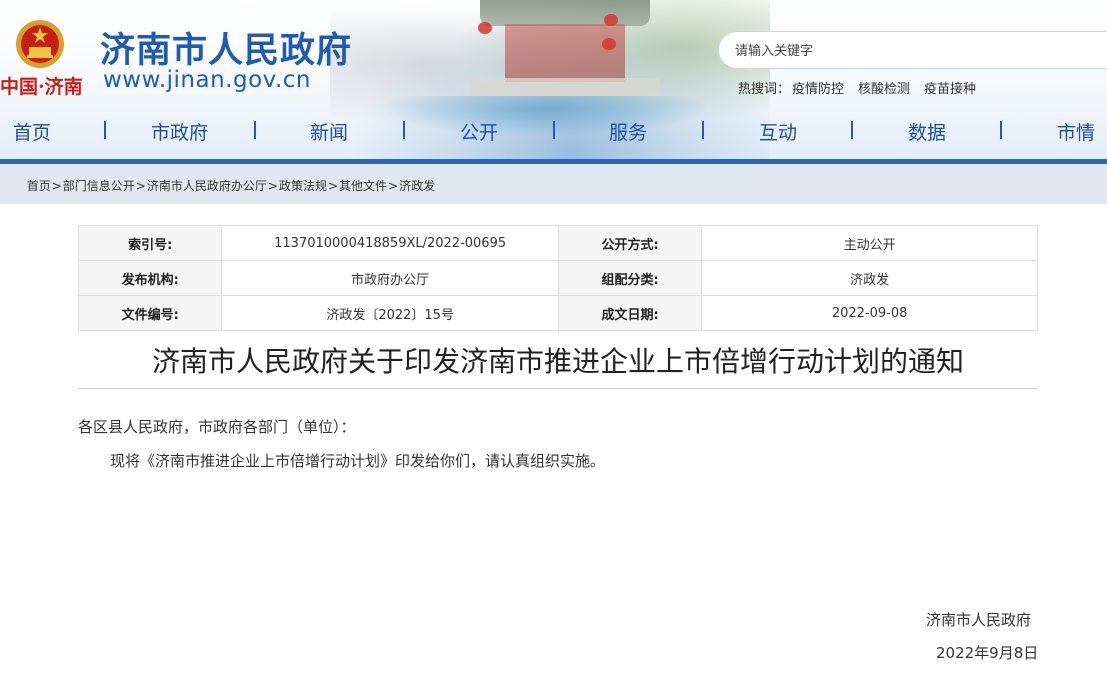 The image size is (1107, 680). I want to click on meta-value: 主动公开, so click(869, 243).